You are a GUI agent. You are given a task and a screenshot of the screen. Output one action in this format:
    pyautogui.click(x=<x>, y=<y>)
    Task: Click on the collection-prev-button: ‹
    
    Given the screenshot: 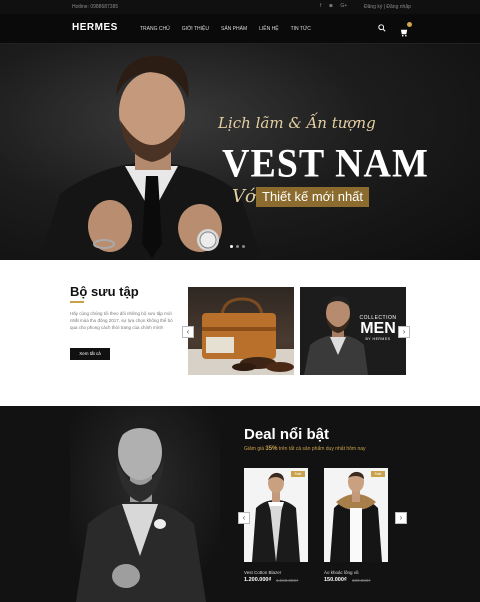 What is the action you would take?
    pyautogui.click(x=188, y=332)
    